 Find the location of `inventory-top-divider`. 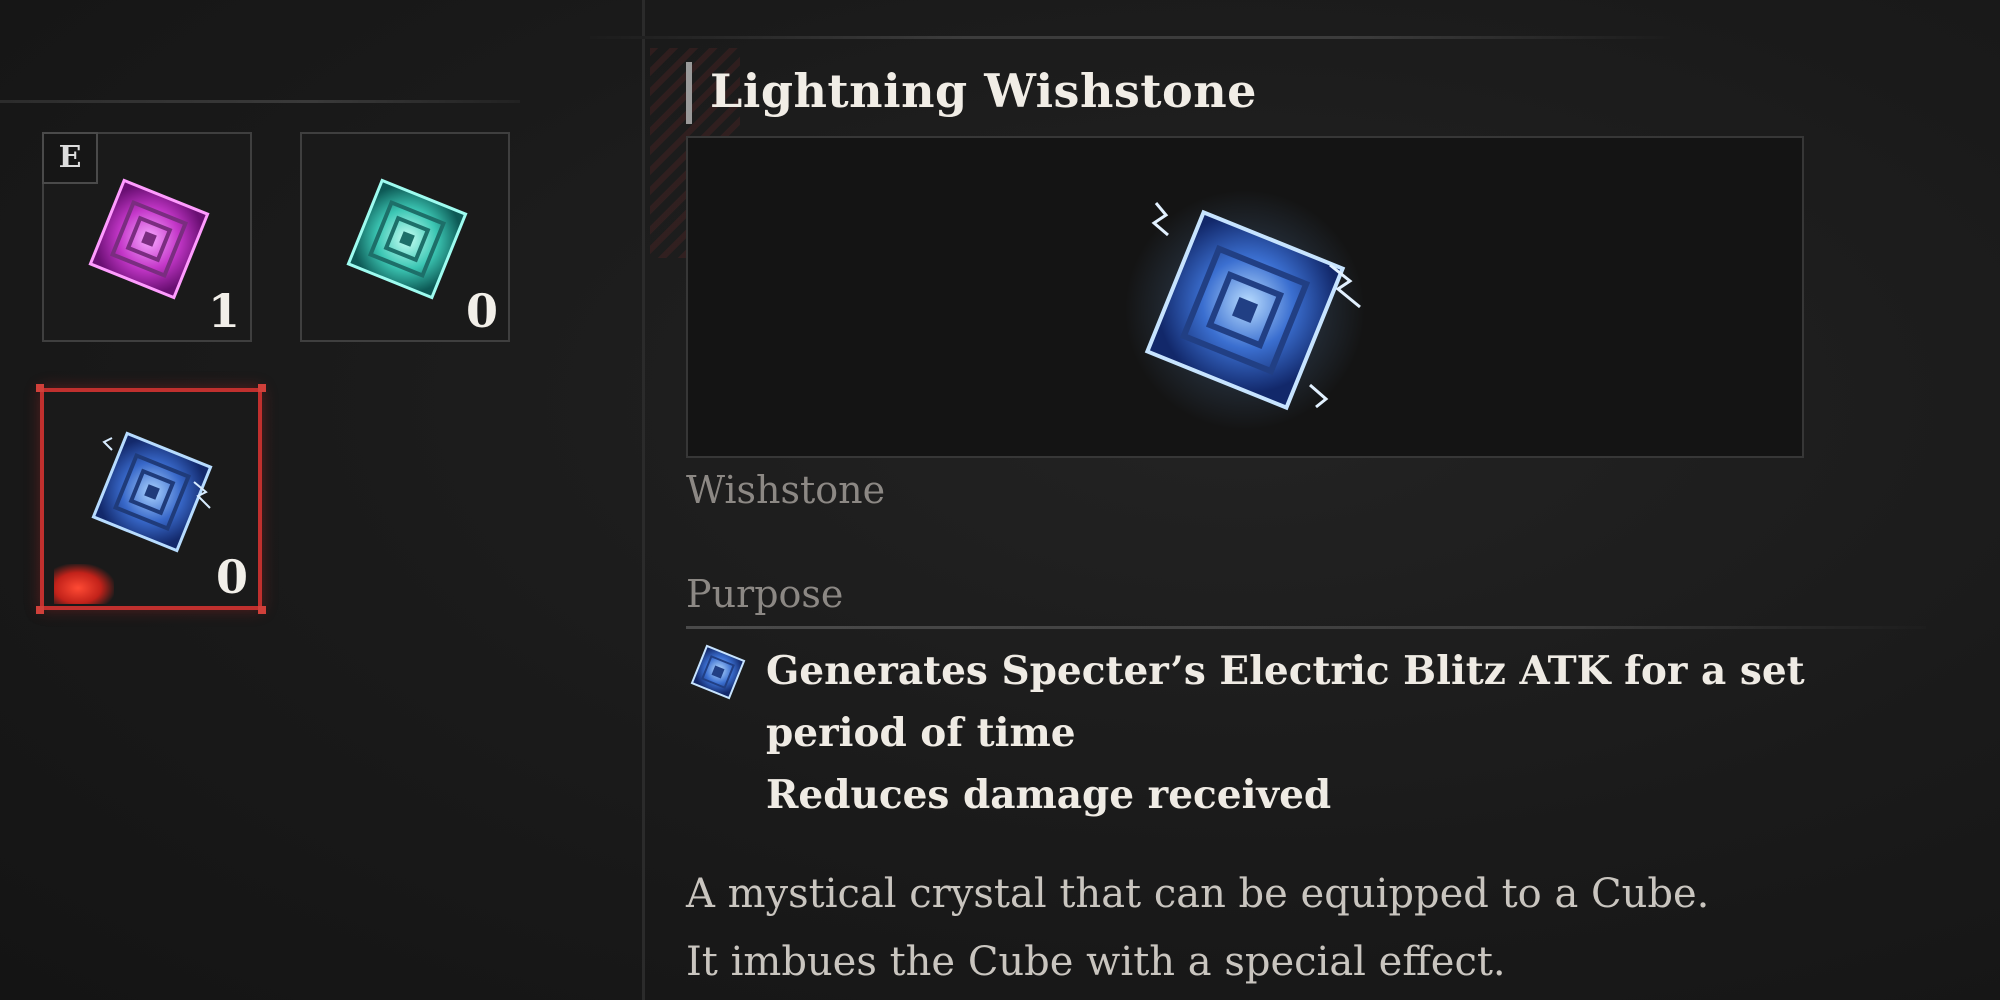

inventory-top-divider is located at coordinates (260, 101).